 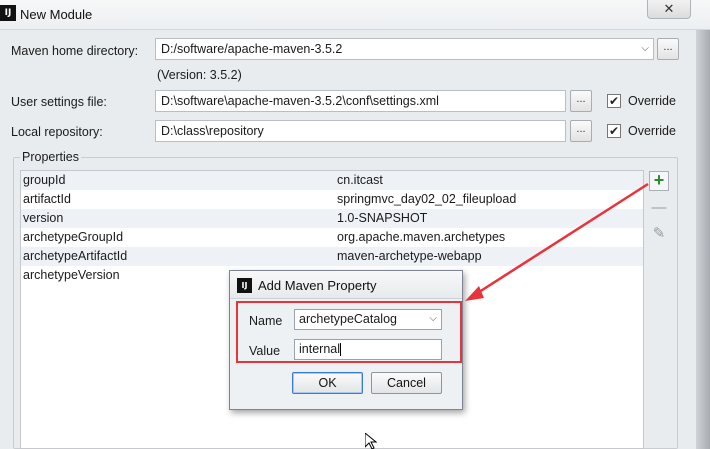 What do you see at coordinates (404, 49) in the screenshot?
I see `maven-home-dropdown: D:/software/apache-maven-3.5.2 ⌵` at bounding box center [404, 49].